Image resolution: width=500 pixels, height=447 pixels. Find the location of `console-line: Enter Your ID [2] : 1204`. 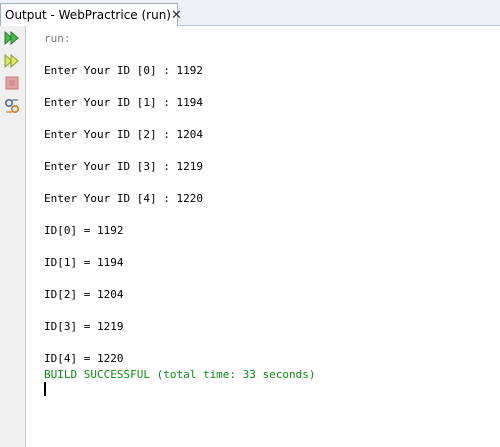

console-line: Enter Your ID [2] : 1204 is located at coordinates (123, 134).